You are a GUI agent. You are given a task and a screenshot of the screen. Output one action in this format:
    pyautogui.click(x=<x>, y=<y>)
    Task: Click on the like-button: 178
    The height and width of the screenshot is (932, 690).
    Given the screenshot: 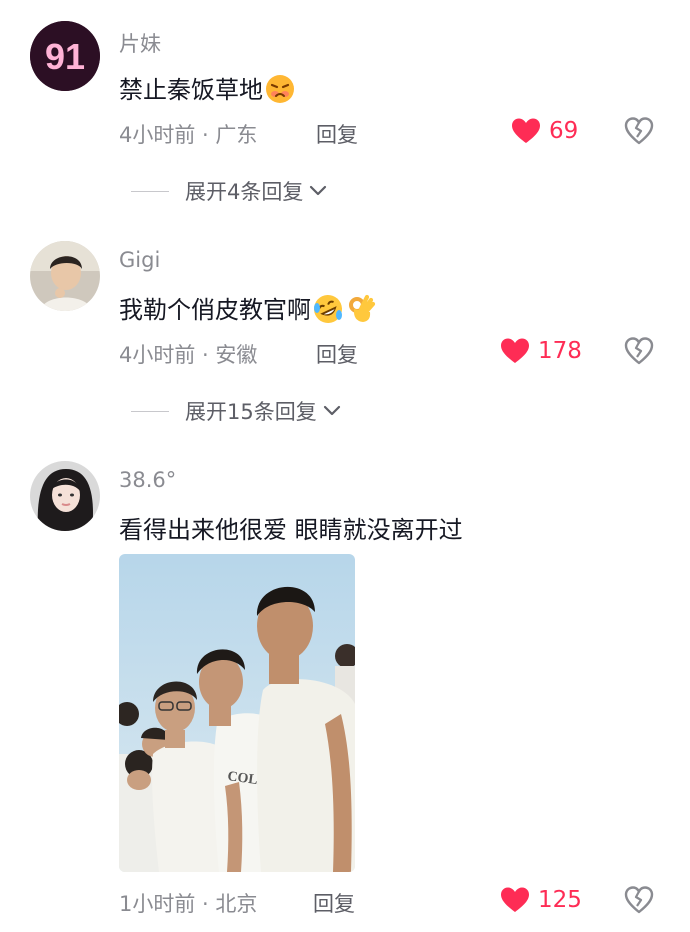 What is the action you would take?
    pyautogui.click(x=541, y=351)
    